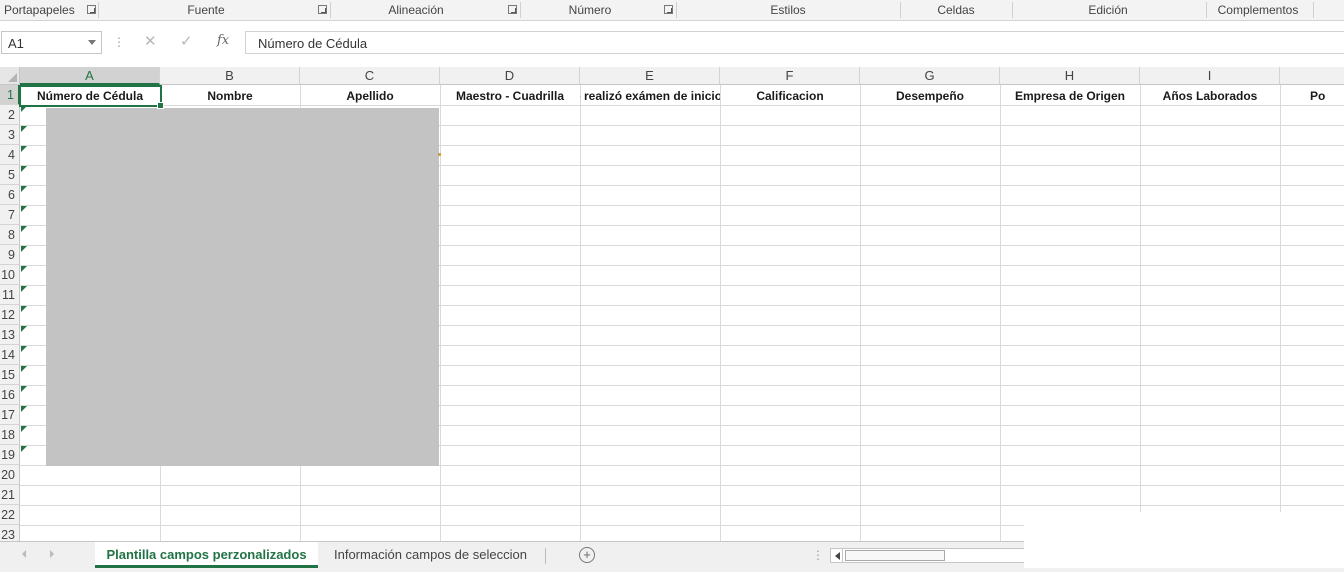  I want to click on active-cell-outline, so click(91, 97).